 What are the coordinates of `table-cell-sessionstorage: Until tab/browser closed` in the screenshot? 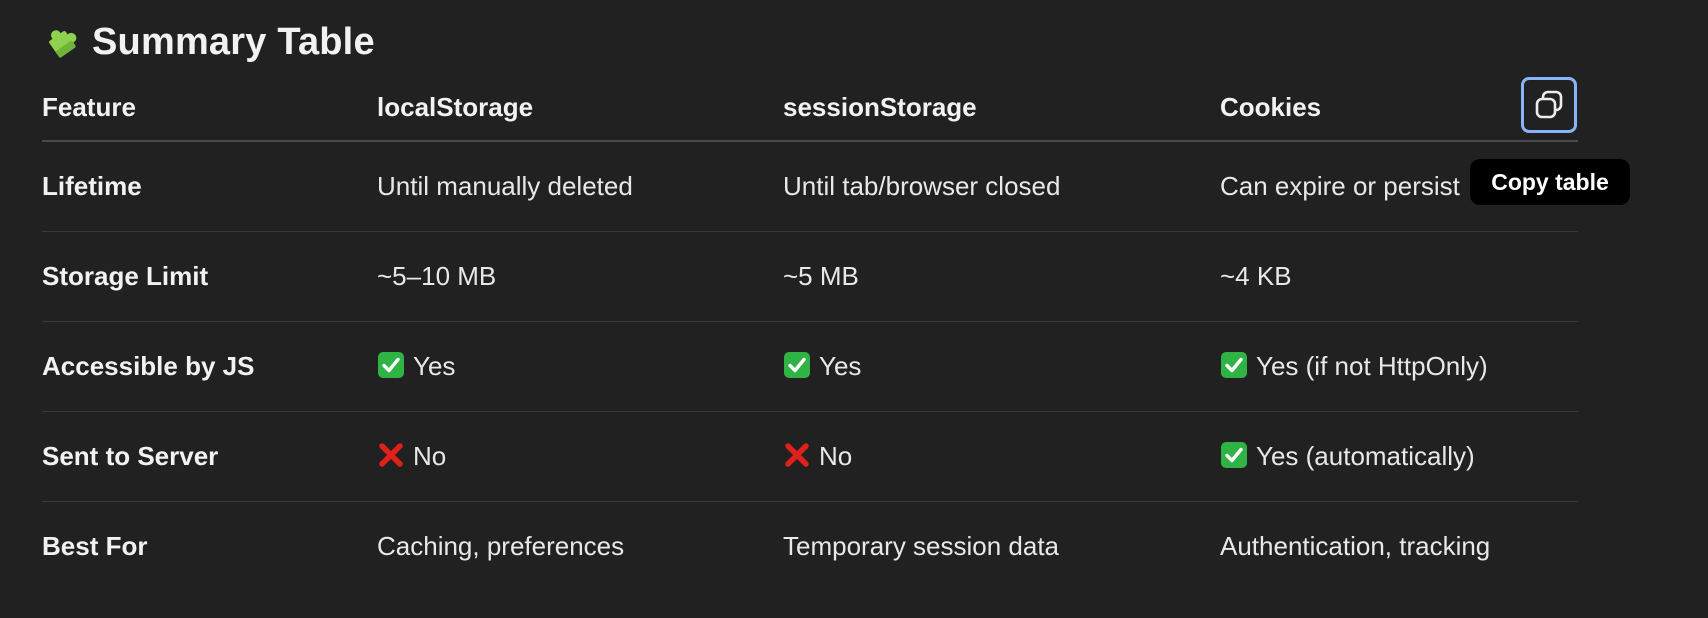 It's located at (1001, 186).